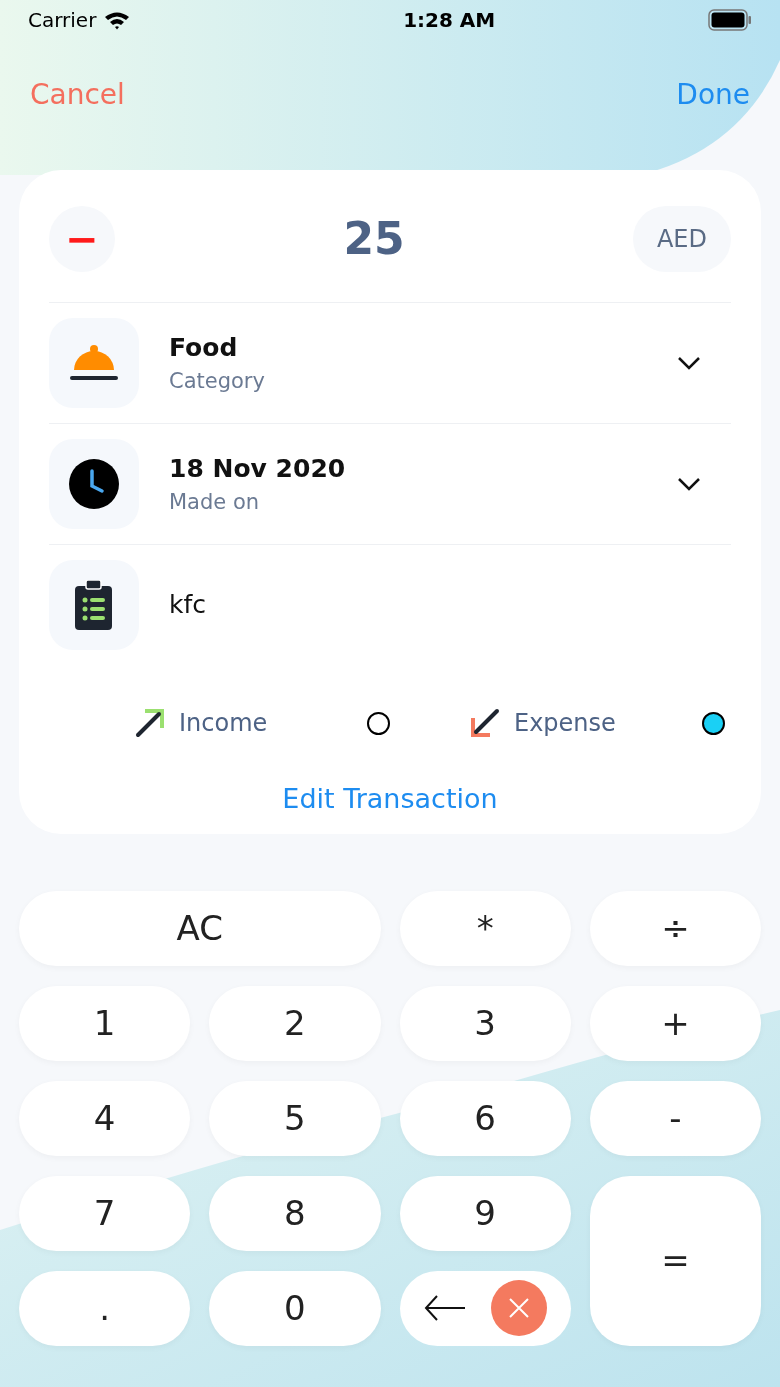  Describe the element at coordinates (105, 1118) in the screenshot. I see `keypad-key: 4` at that location.